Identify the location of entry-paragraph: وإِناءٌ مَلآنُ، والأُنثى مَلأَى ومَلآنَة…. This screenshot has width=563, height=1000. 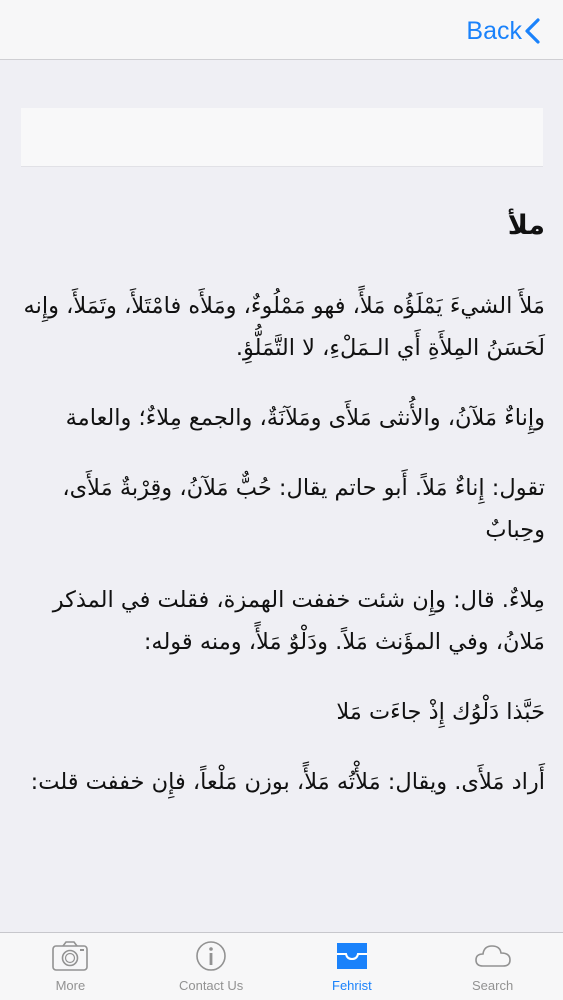
(305, 418).